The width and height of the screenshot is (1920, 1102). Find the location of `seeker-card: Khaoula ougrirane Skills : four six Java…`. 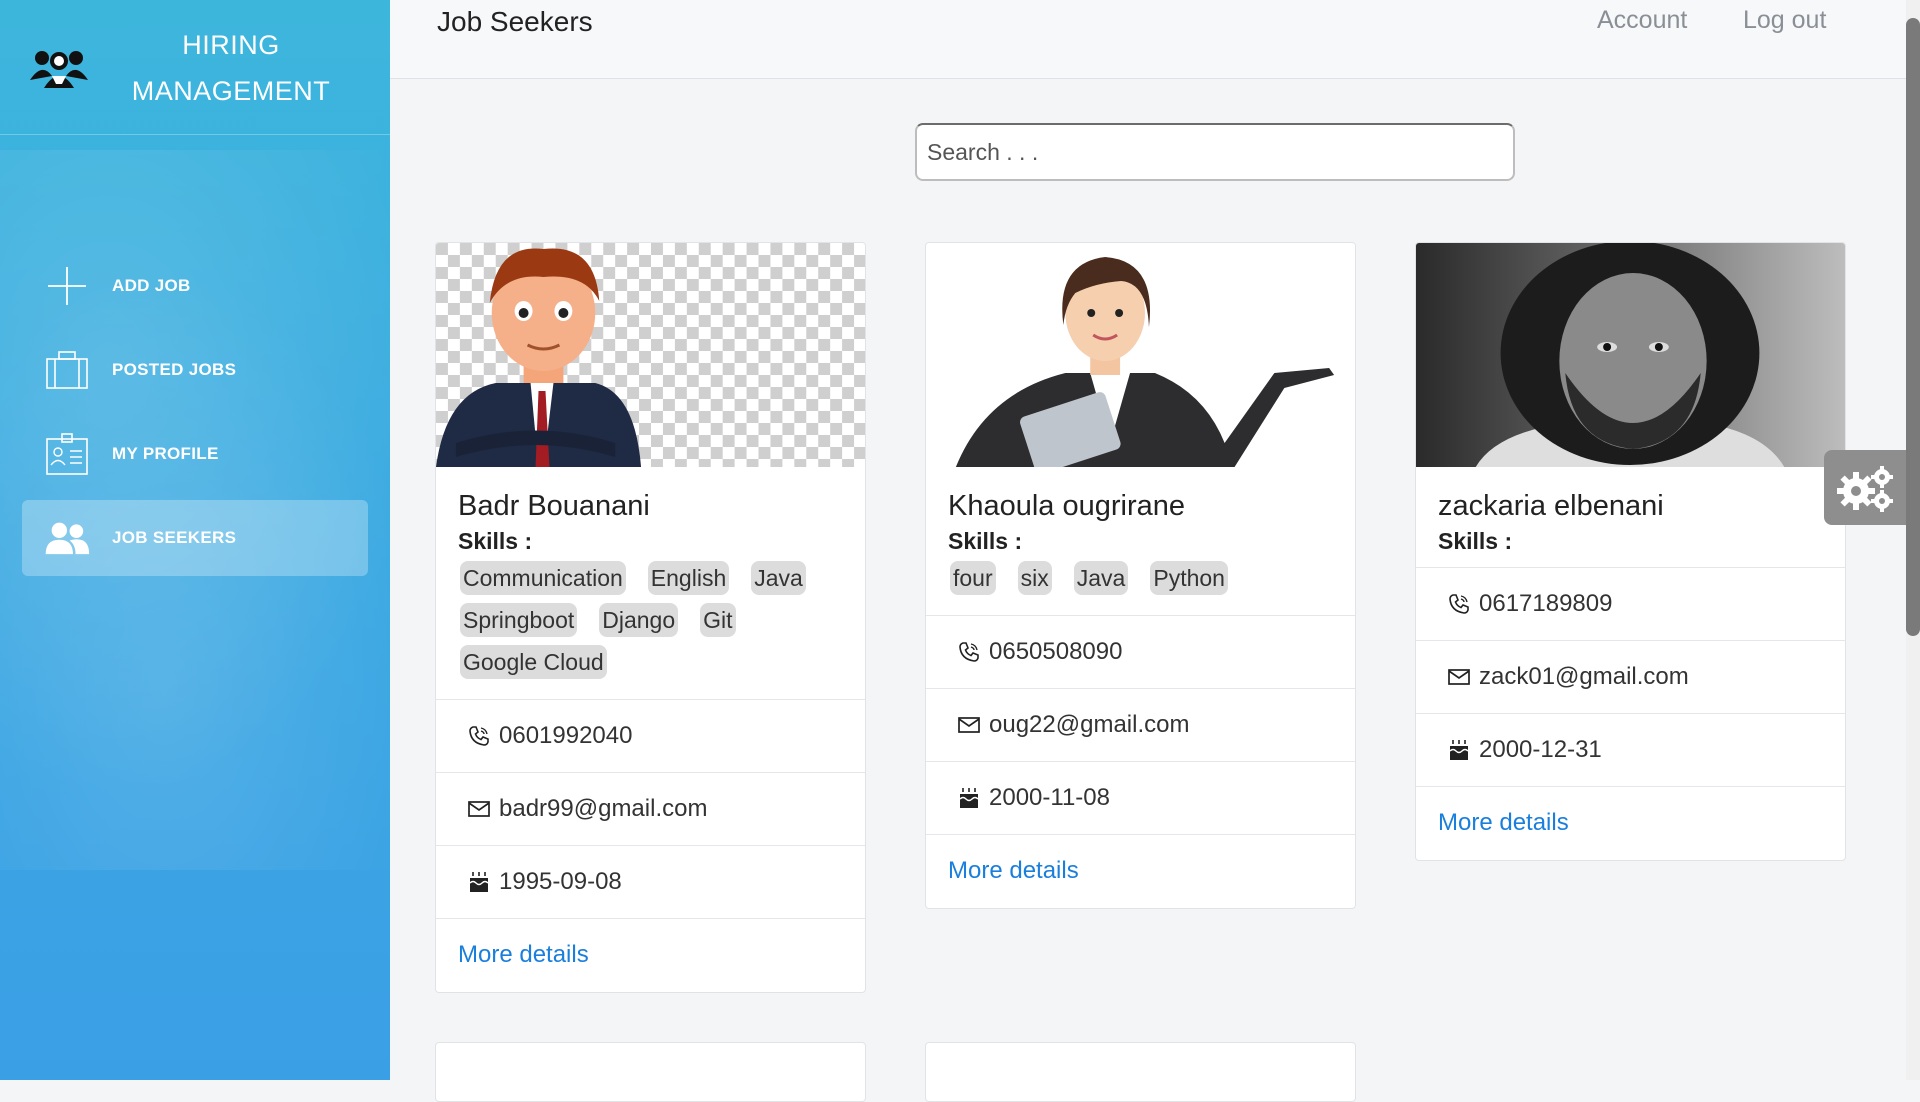

seeker-card: Khaoula ougrirane Skills : four six Java… is located at coordinates (1140, 575).